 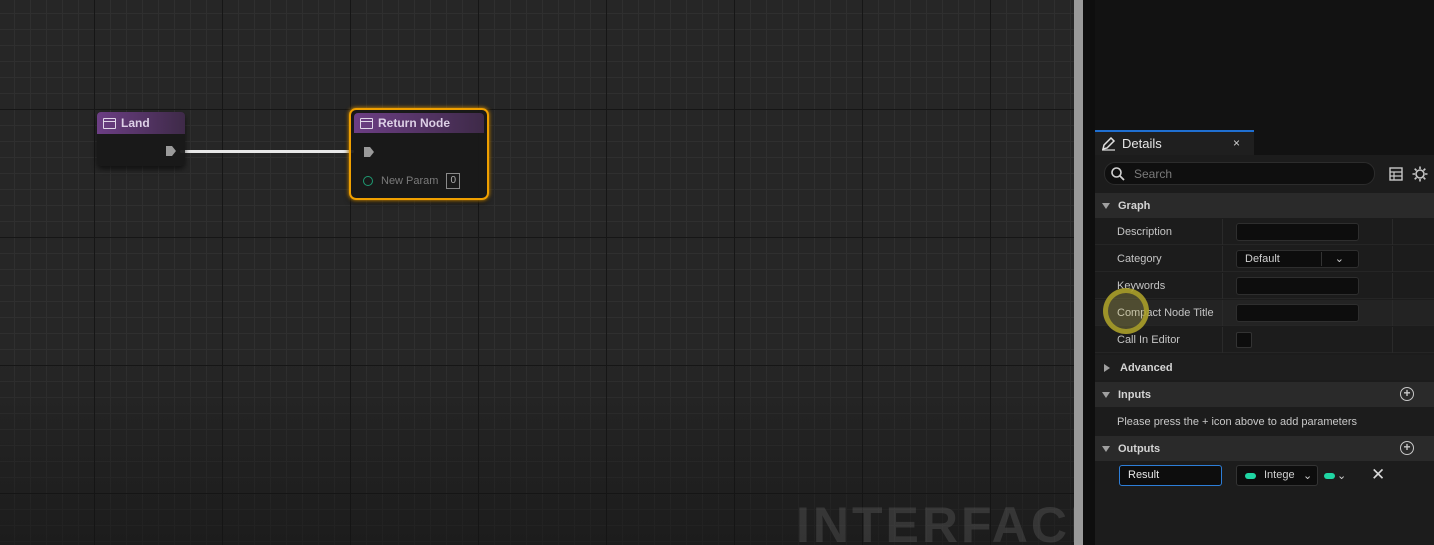 What do you see at coordinates (1170, 475) in the screenshot?
I see `output-name-field: Result` at bounding box center [1170, 475].